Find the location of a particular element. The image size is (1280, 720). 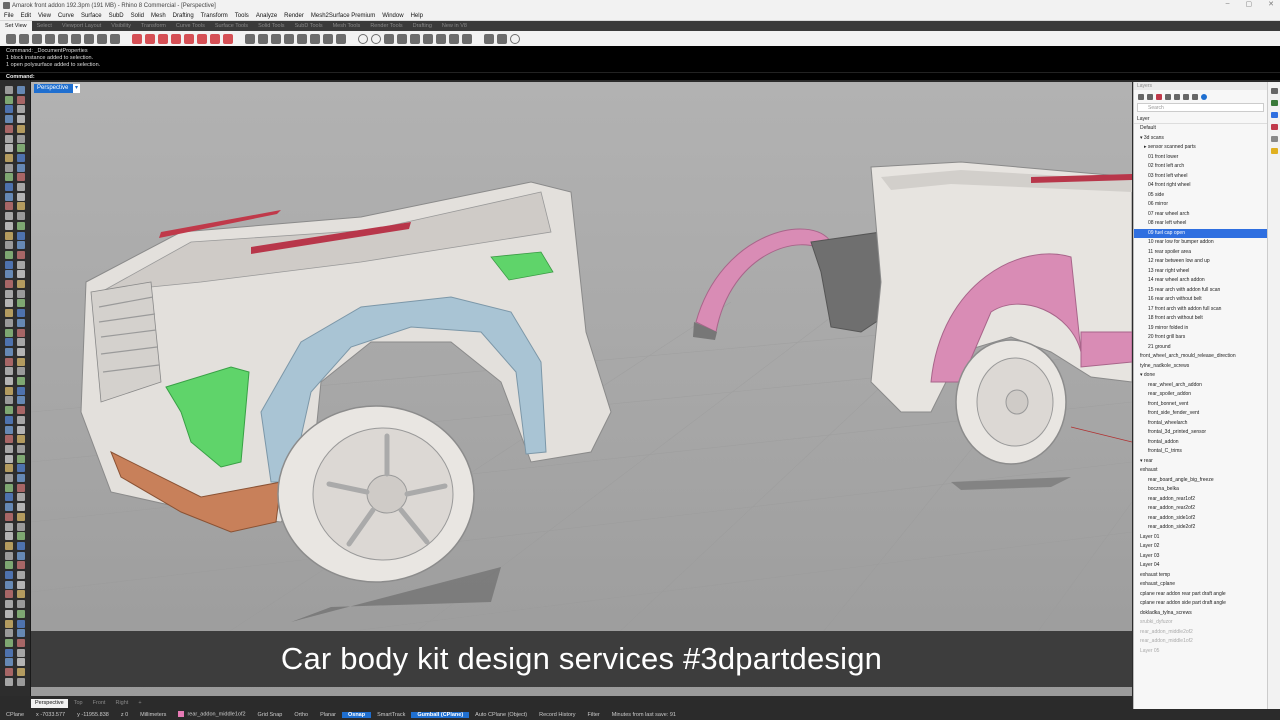

layer-row: ▾ rear is located at coordinates (1200, 462).